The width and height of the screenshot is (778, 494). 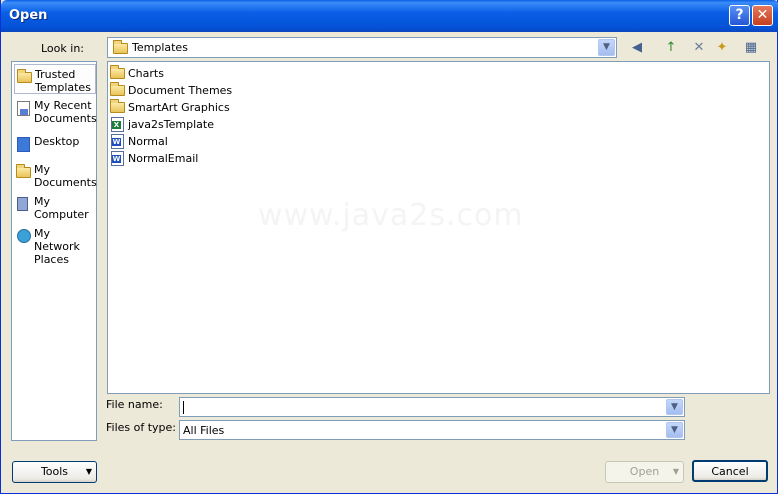 I want to click on list-item: W NormalEmail, so click(x=210, y=158).